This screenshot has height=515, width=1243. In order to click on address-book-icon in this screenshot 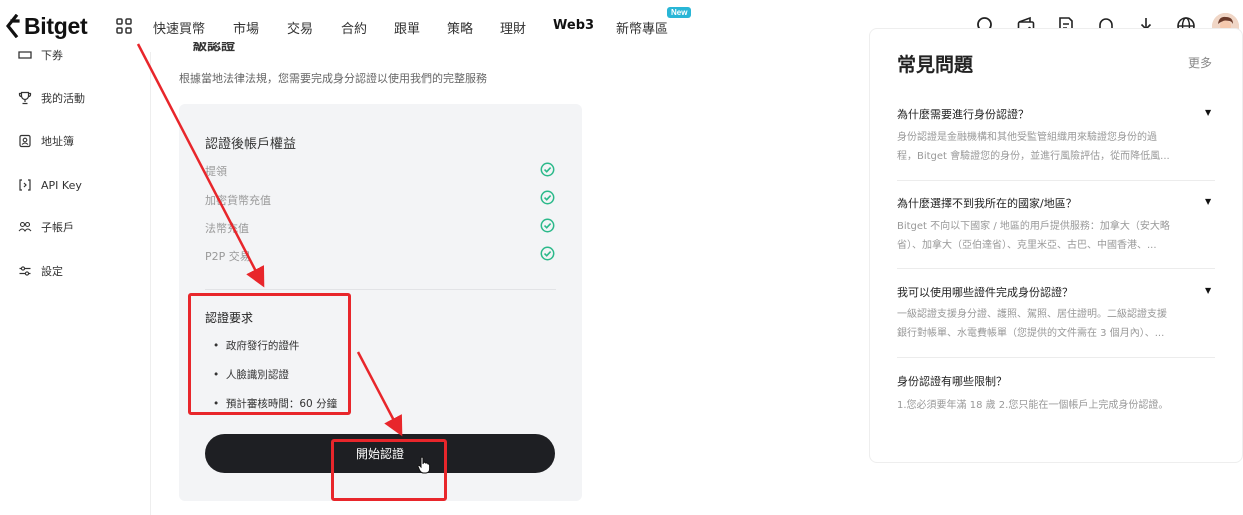, I will do `click(25, 141)`.